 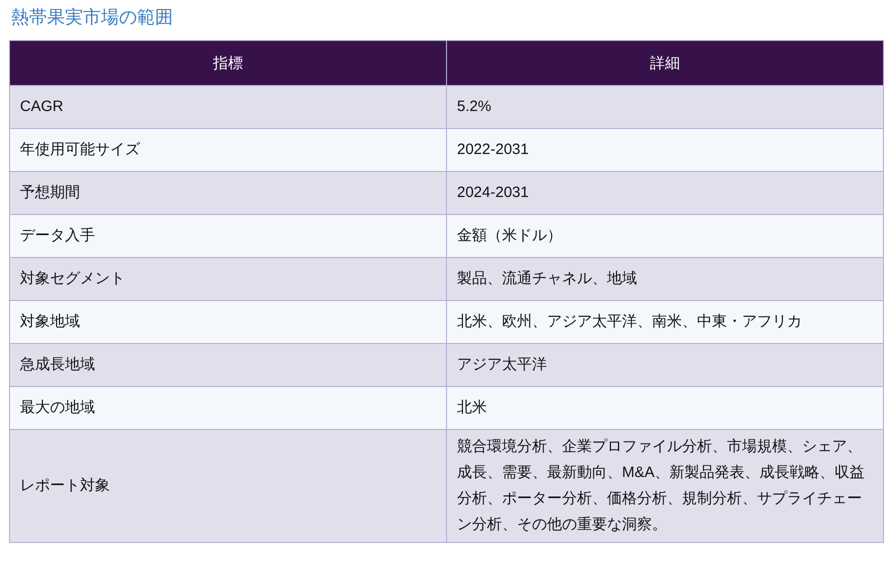 I want to click on table-cell: 金額（米ドル）, so click(x=665, y=236).